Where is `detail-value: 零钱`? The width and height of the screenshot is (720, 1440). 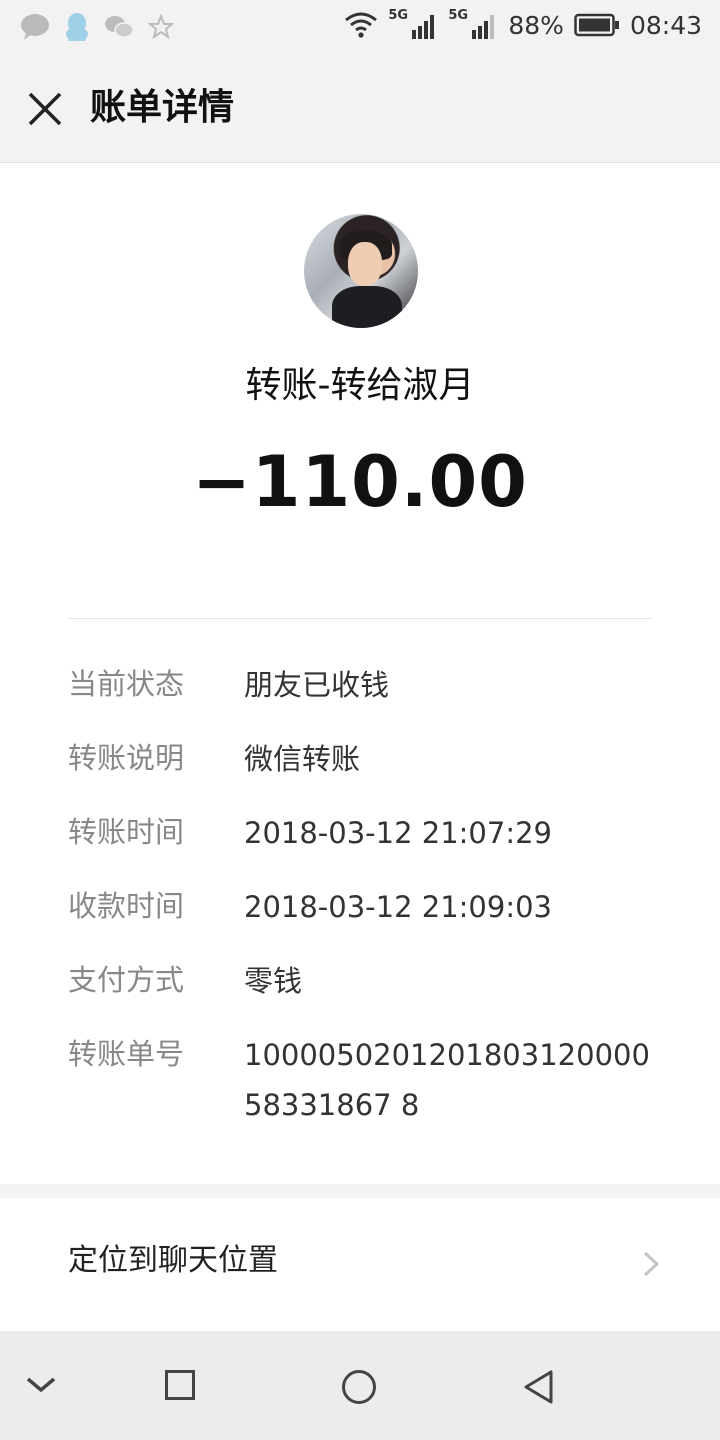 detail-value: 零钱 is located at coordinates (273, 981).